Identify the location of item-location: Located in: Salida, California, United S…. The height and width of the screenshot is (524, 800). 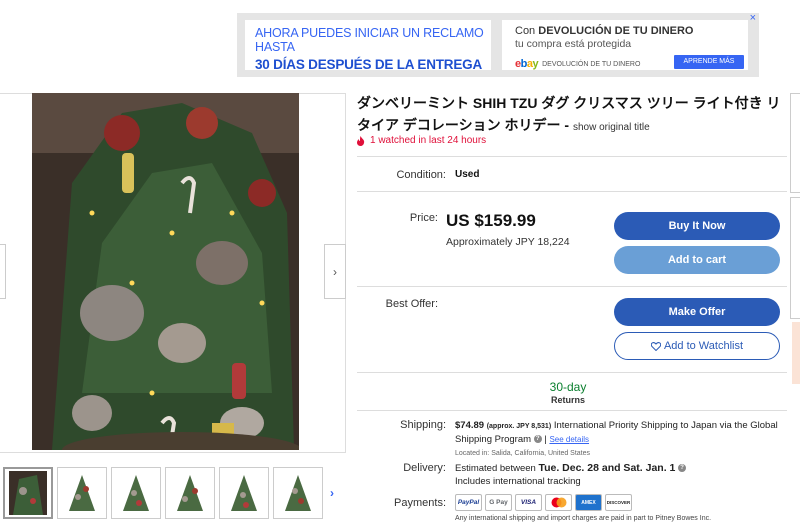
(523, 453).